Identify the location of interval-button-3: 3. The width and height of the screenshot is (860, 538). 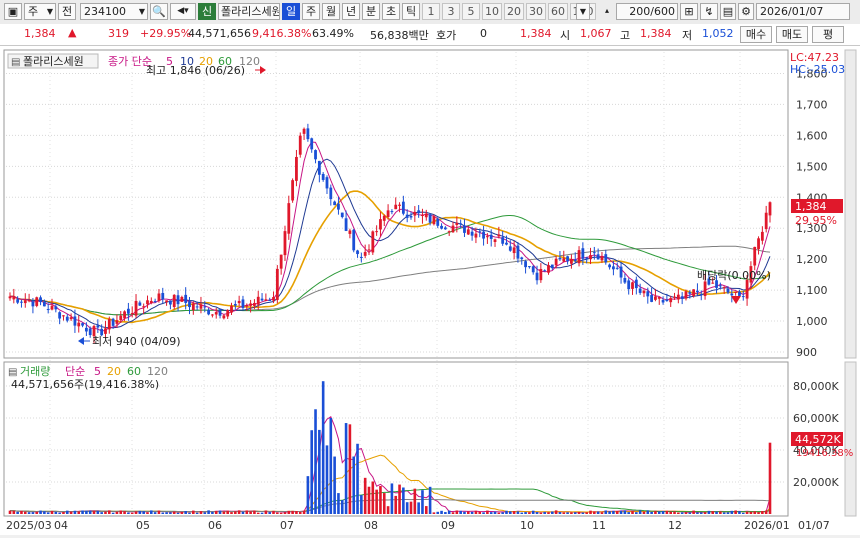
(451, 11).